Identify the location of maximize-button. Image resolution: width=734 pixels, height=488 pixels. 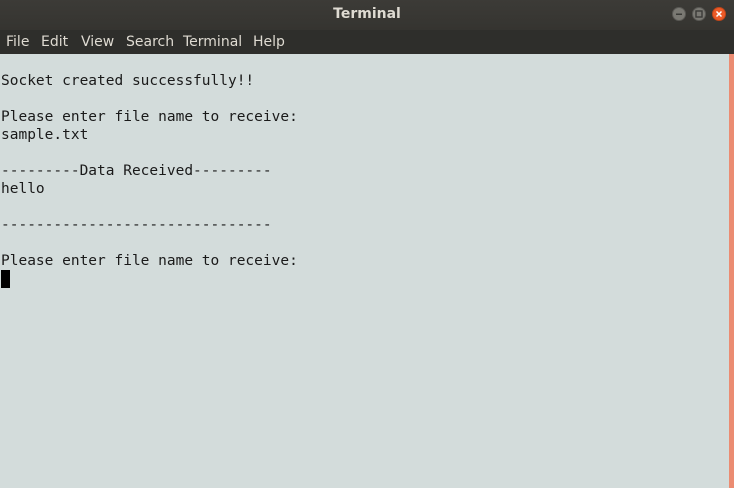
(699, 14).